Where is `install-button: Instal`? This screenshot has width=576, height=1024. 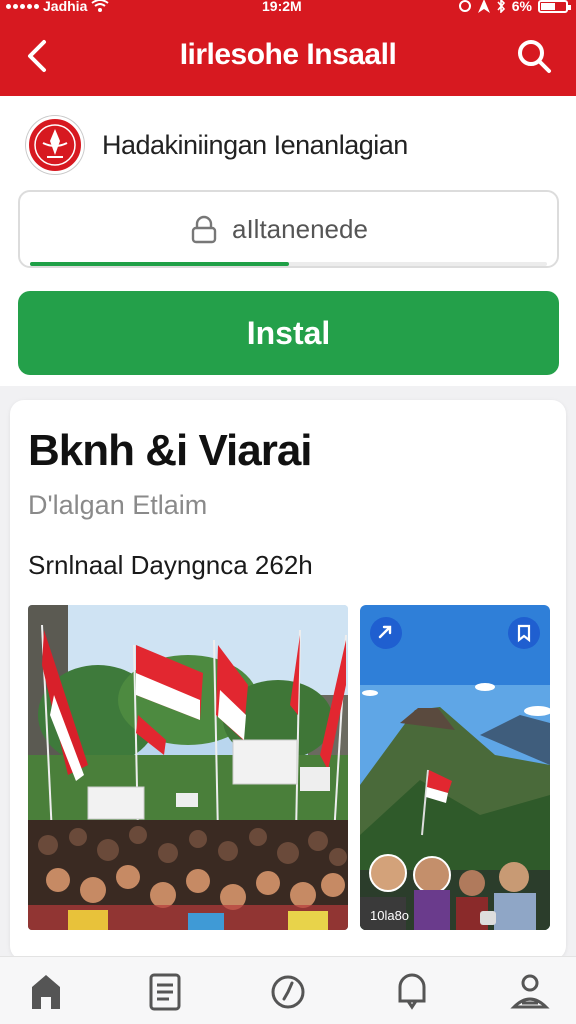 install-button: Instal is located at coordinates (288, 333).